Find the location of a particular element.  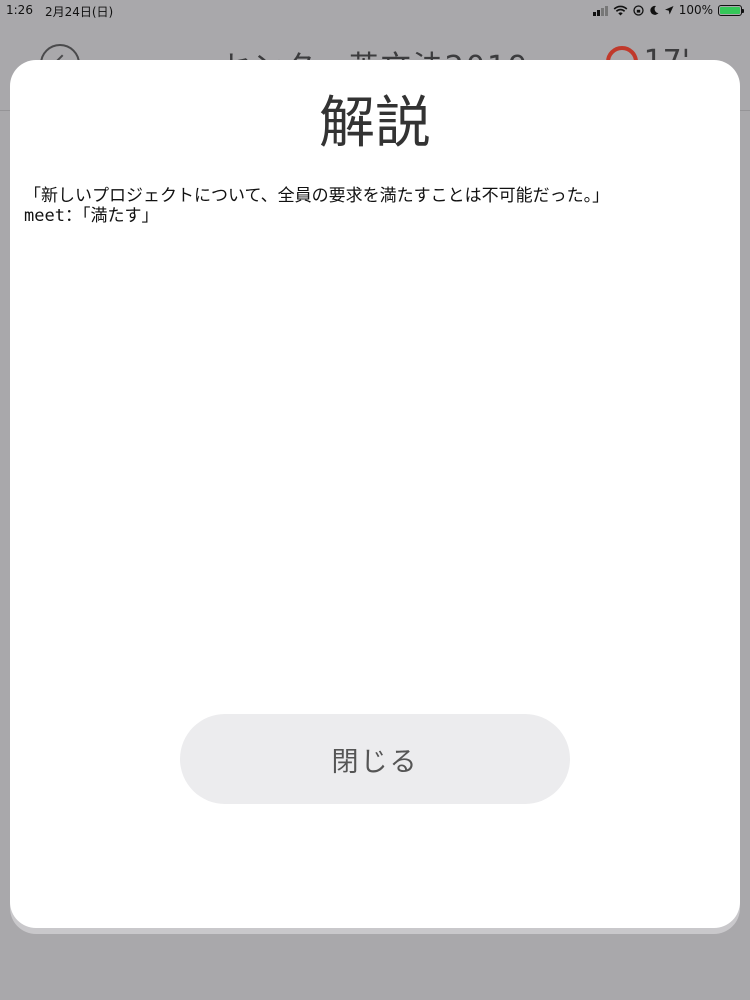

location-icon is located at coordinates (669, 9).